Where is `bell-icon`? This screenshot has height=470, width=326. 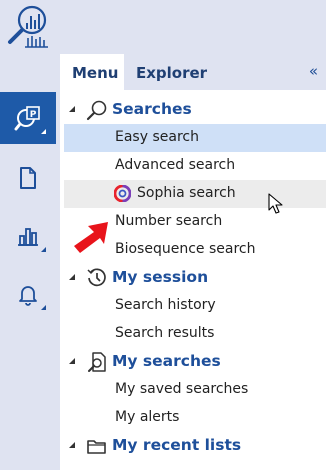
bell-icon is located at coordinates (28, 296).